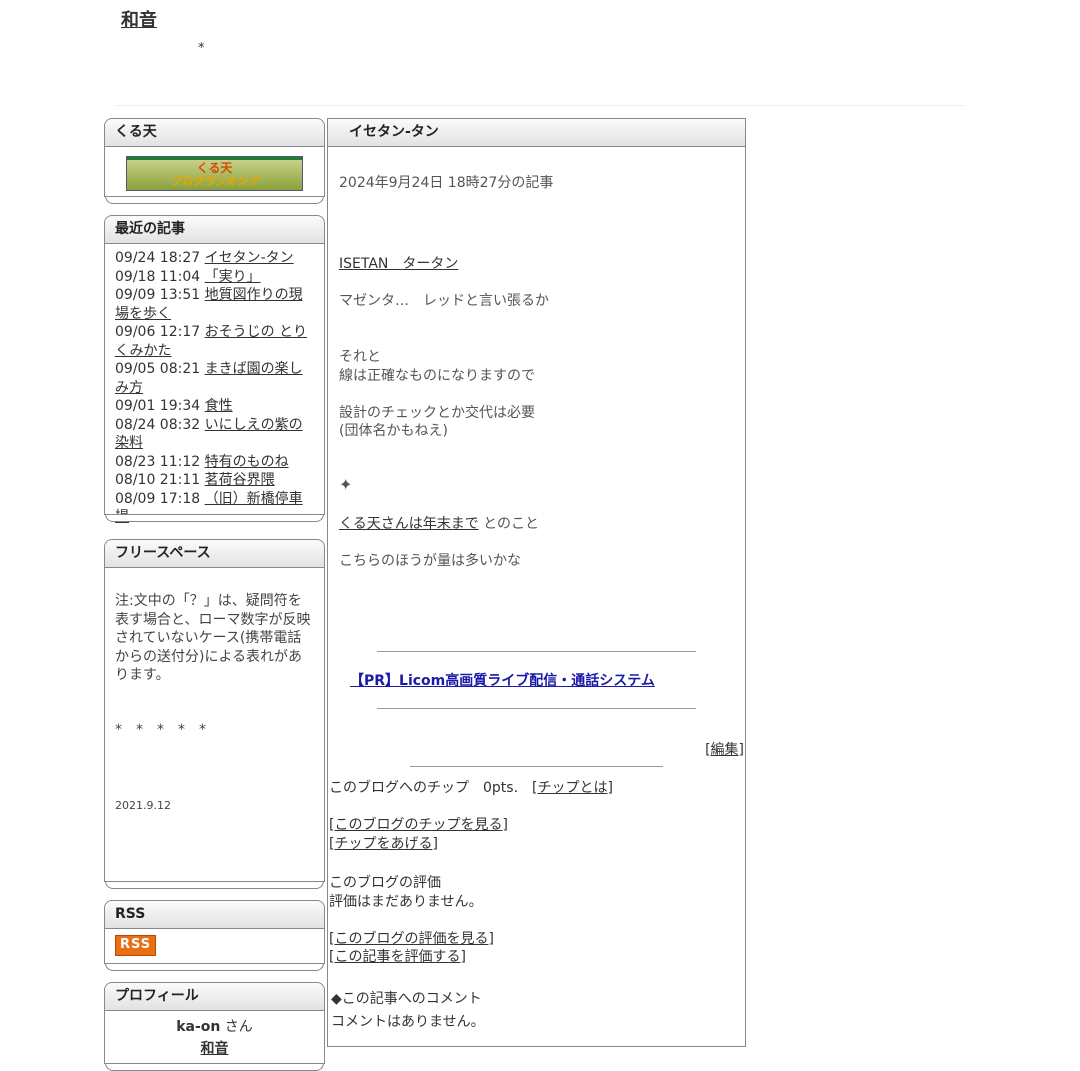  What do you see at coordinates (502, 681) in the screenshot?
I see `pr-link: 【PR】Licom高画質ライブ配信・通話システム` at bounding box center [502, 681].